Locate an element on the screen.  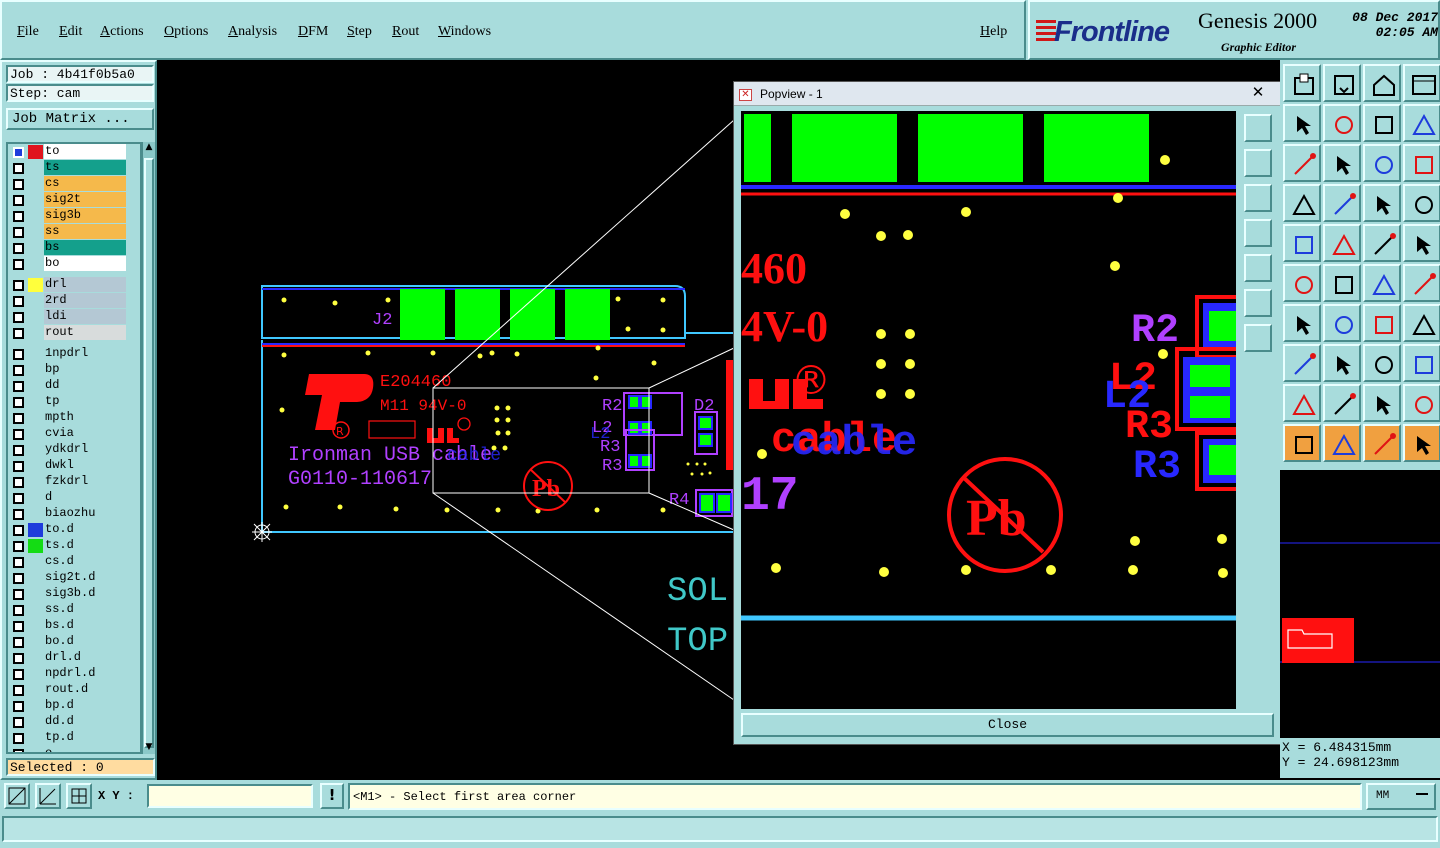
layer-row: drl.d is located at coordinates (74, 658).